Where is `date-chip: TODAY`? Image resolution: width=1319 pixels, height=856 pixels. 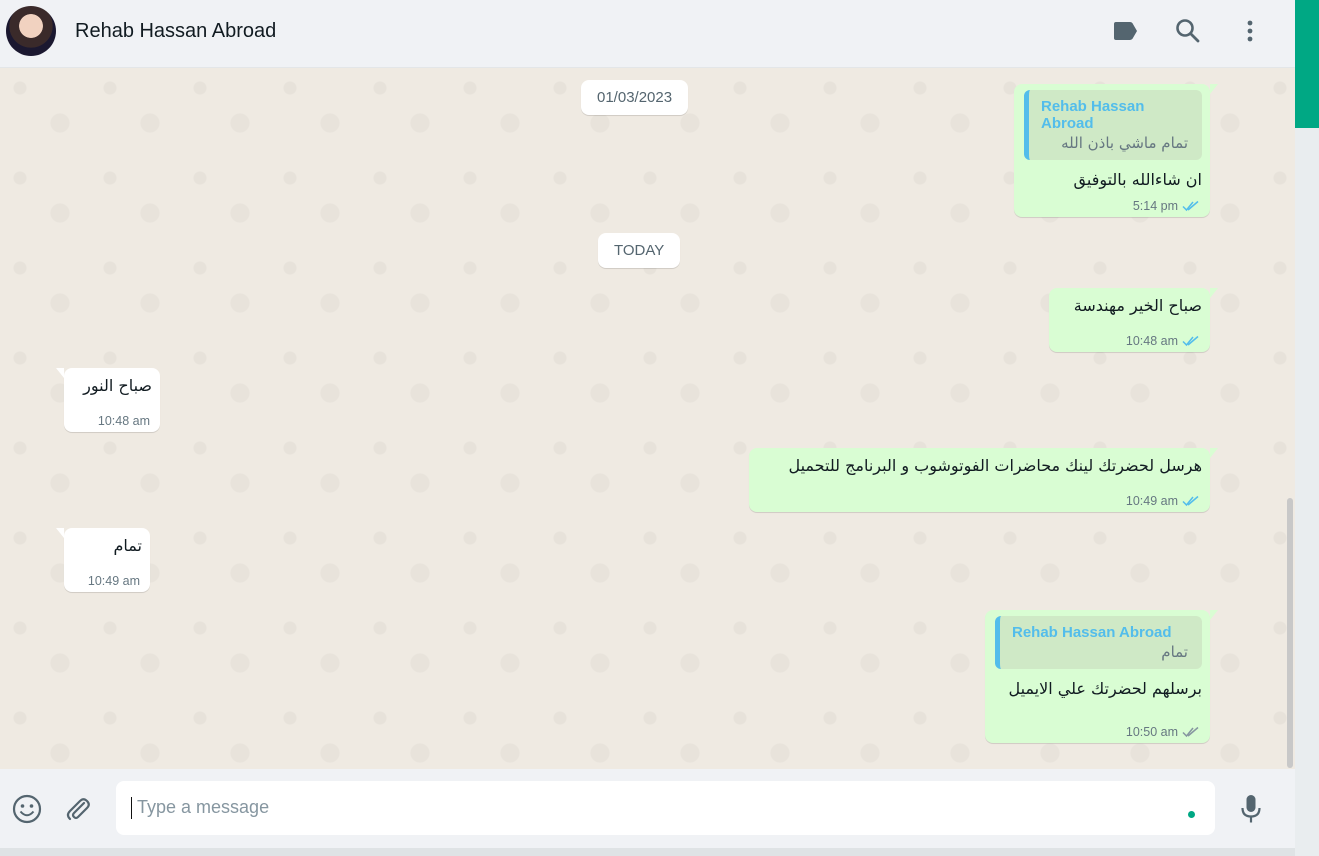
date-chip: TODAY is located at coordinates (639, 250).